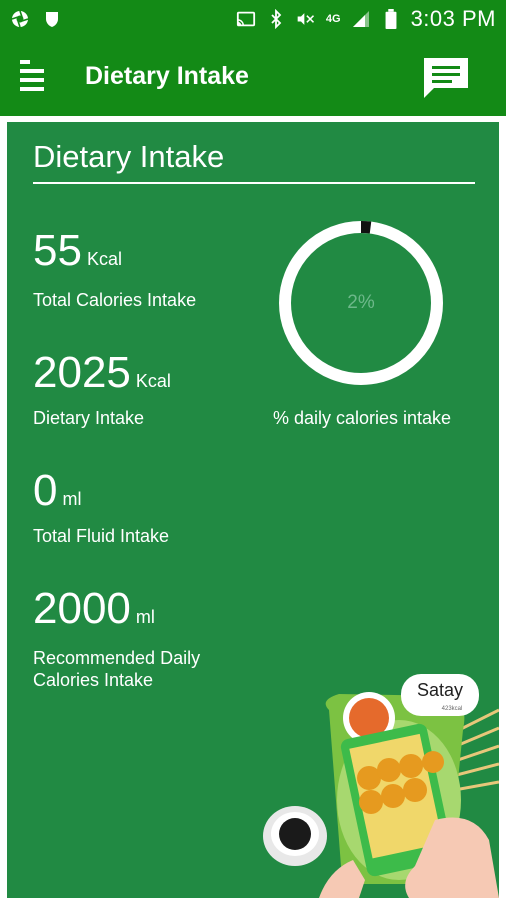  Describe the element at coordinates (129, 156) in the screenshot. I see `card-title: Dietary Intake` at that location.